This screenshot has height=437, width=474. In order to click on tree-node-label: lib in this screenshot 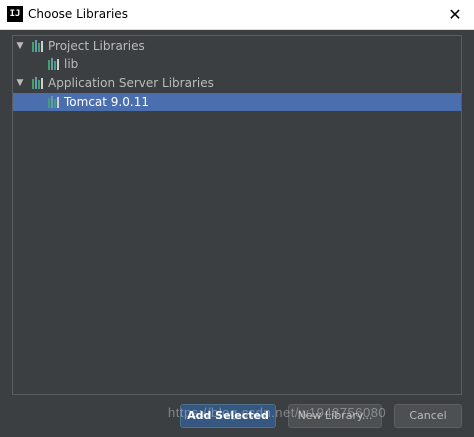, I will do `click(71, 64)`.